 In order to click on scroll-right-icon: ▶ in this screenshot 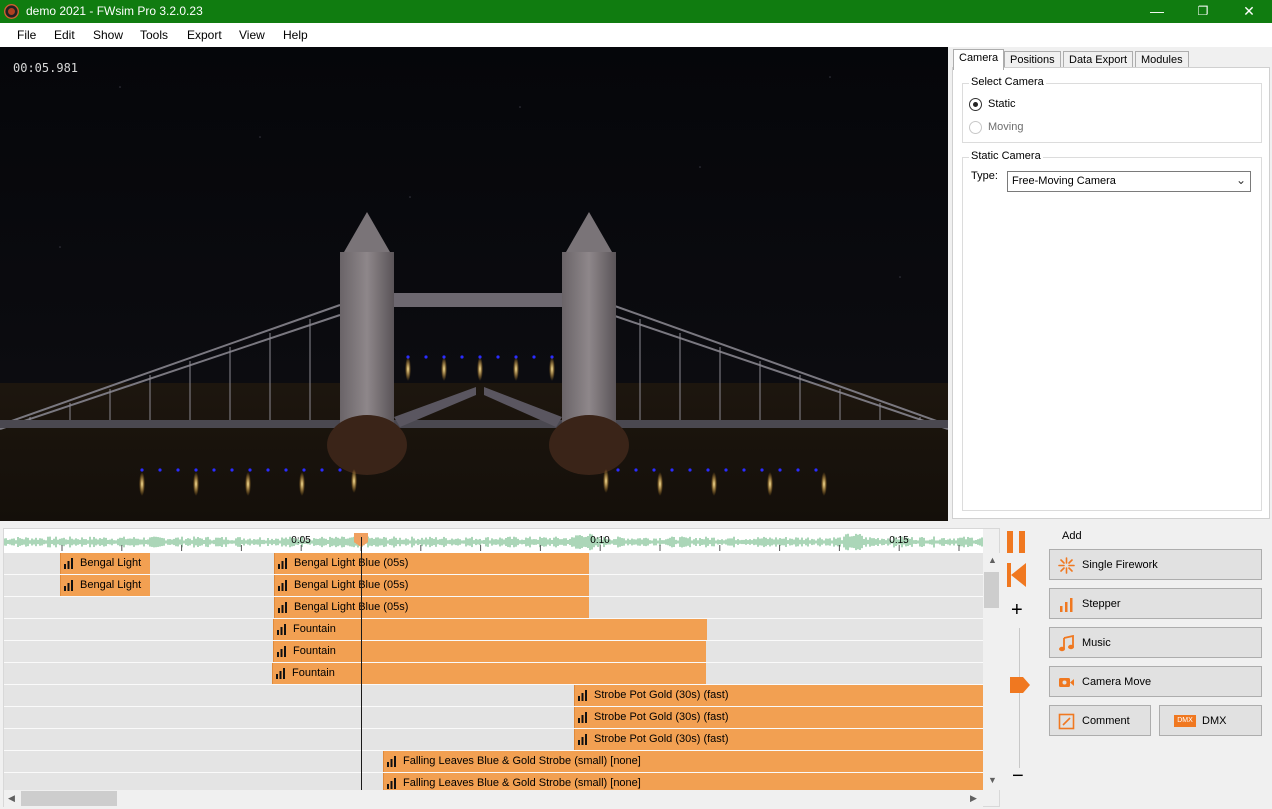, I will do `click(973, 798)`.